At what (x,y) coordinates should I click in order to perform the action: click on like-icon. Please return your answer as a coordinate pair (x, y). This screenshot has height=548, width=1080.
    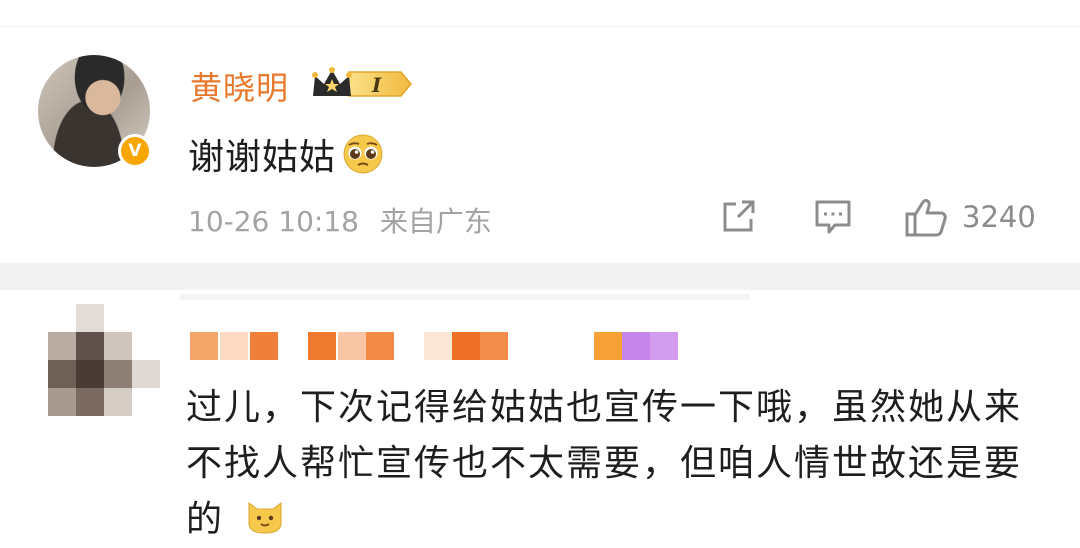
    Looking at the image, I should click on (926, 218).